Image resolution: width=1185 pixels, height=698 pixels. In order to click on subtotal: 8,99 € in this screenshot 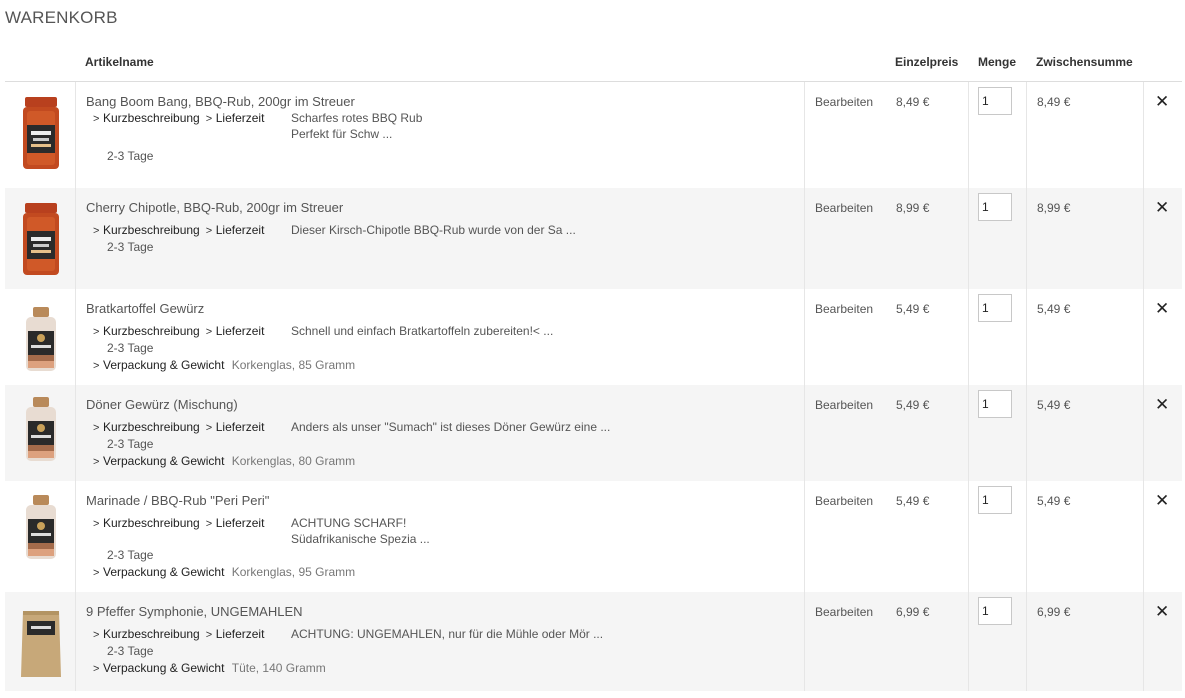, I will do `click(1054, 208)`.